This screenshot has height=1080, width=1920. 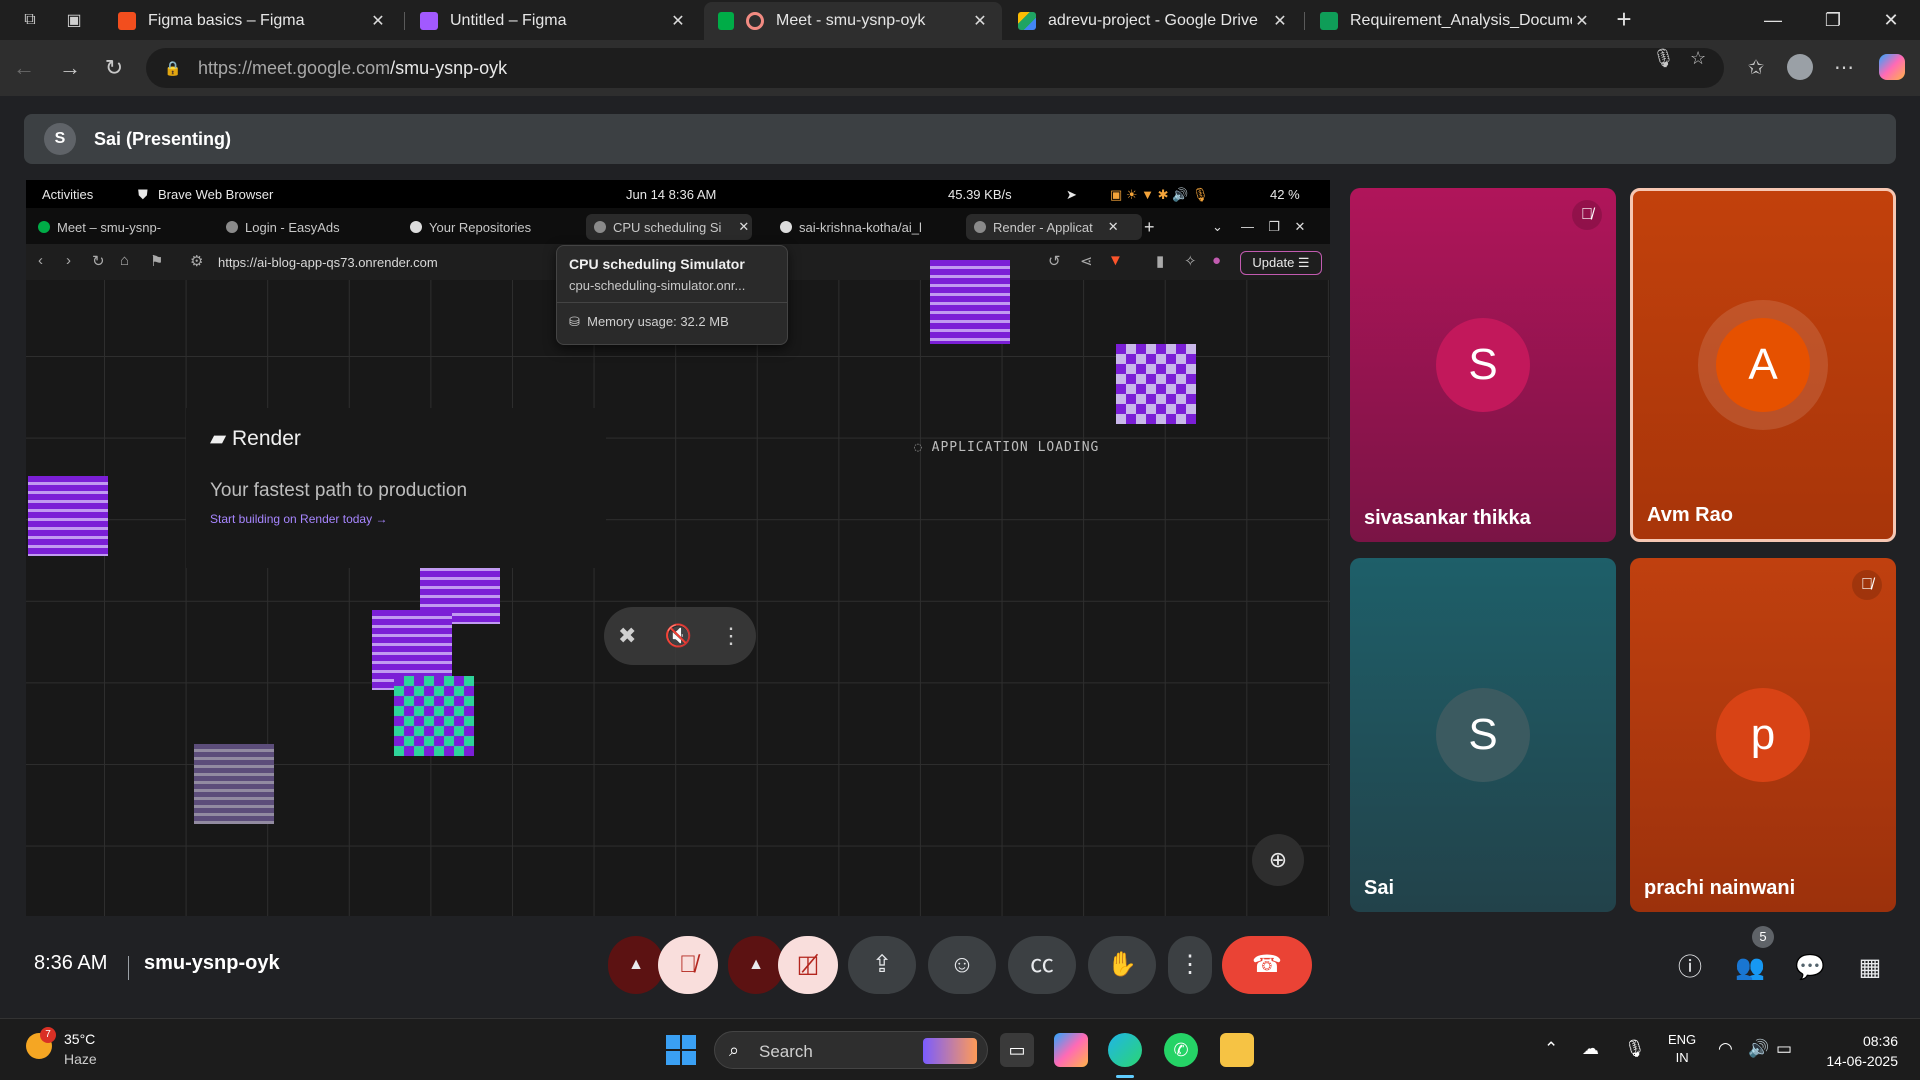 I want to click on wifi-icon: ◠, so click(x=1725, y=1049).